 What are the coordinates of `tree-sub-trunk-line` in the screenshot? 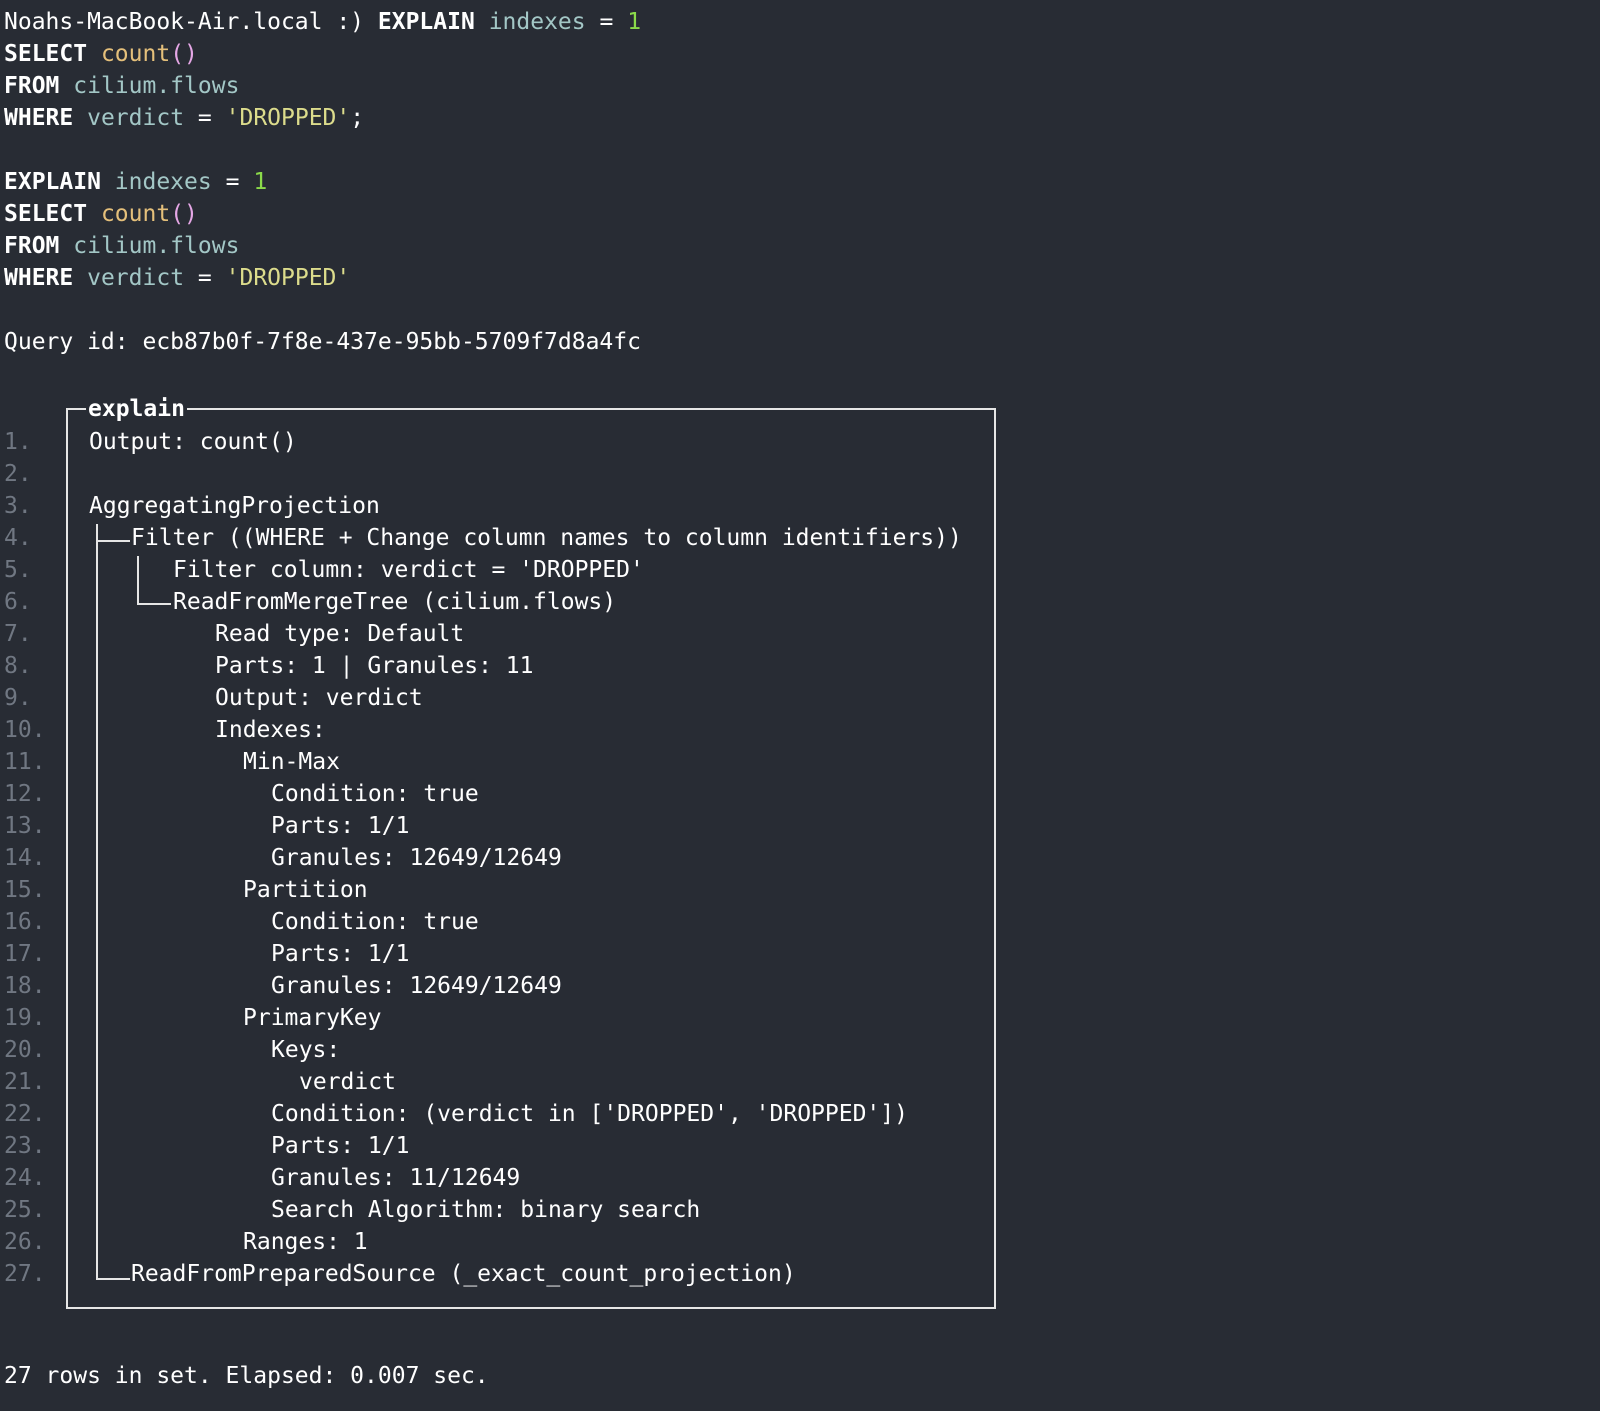 It's located at (138, 580).